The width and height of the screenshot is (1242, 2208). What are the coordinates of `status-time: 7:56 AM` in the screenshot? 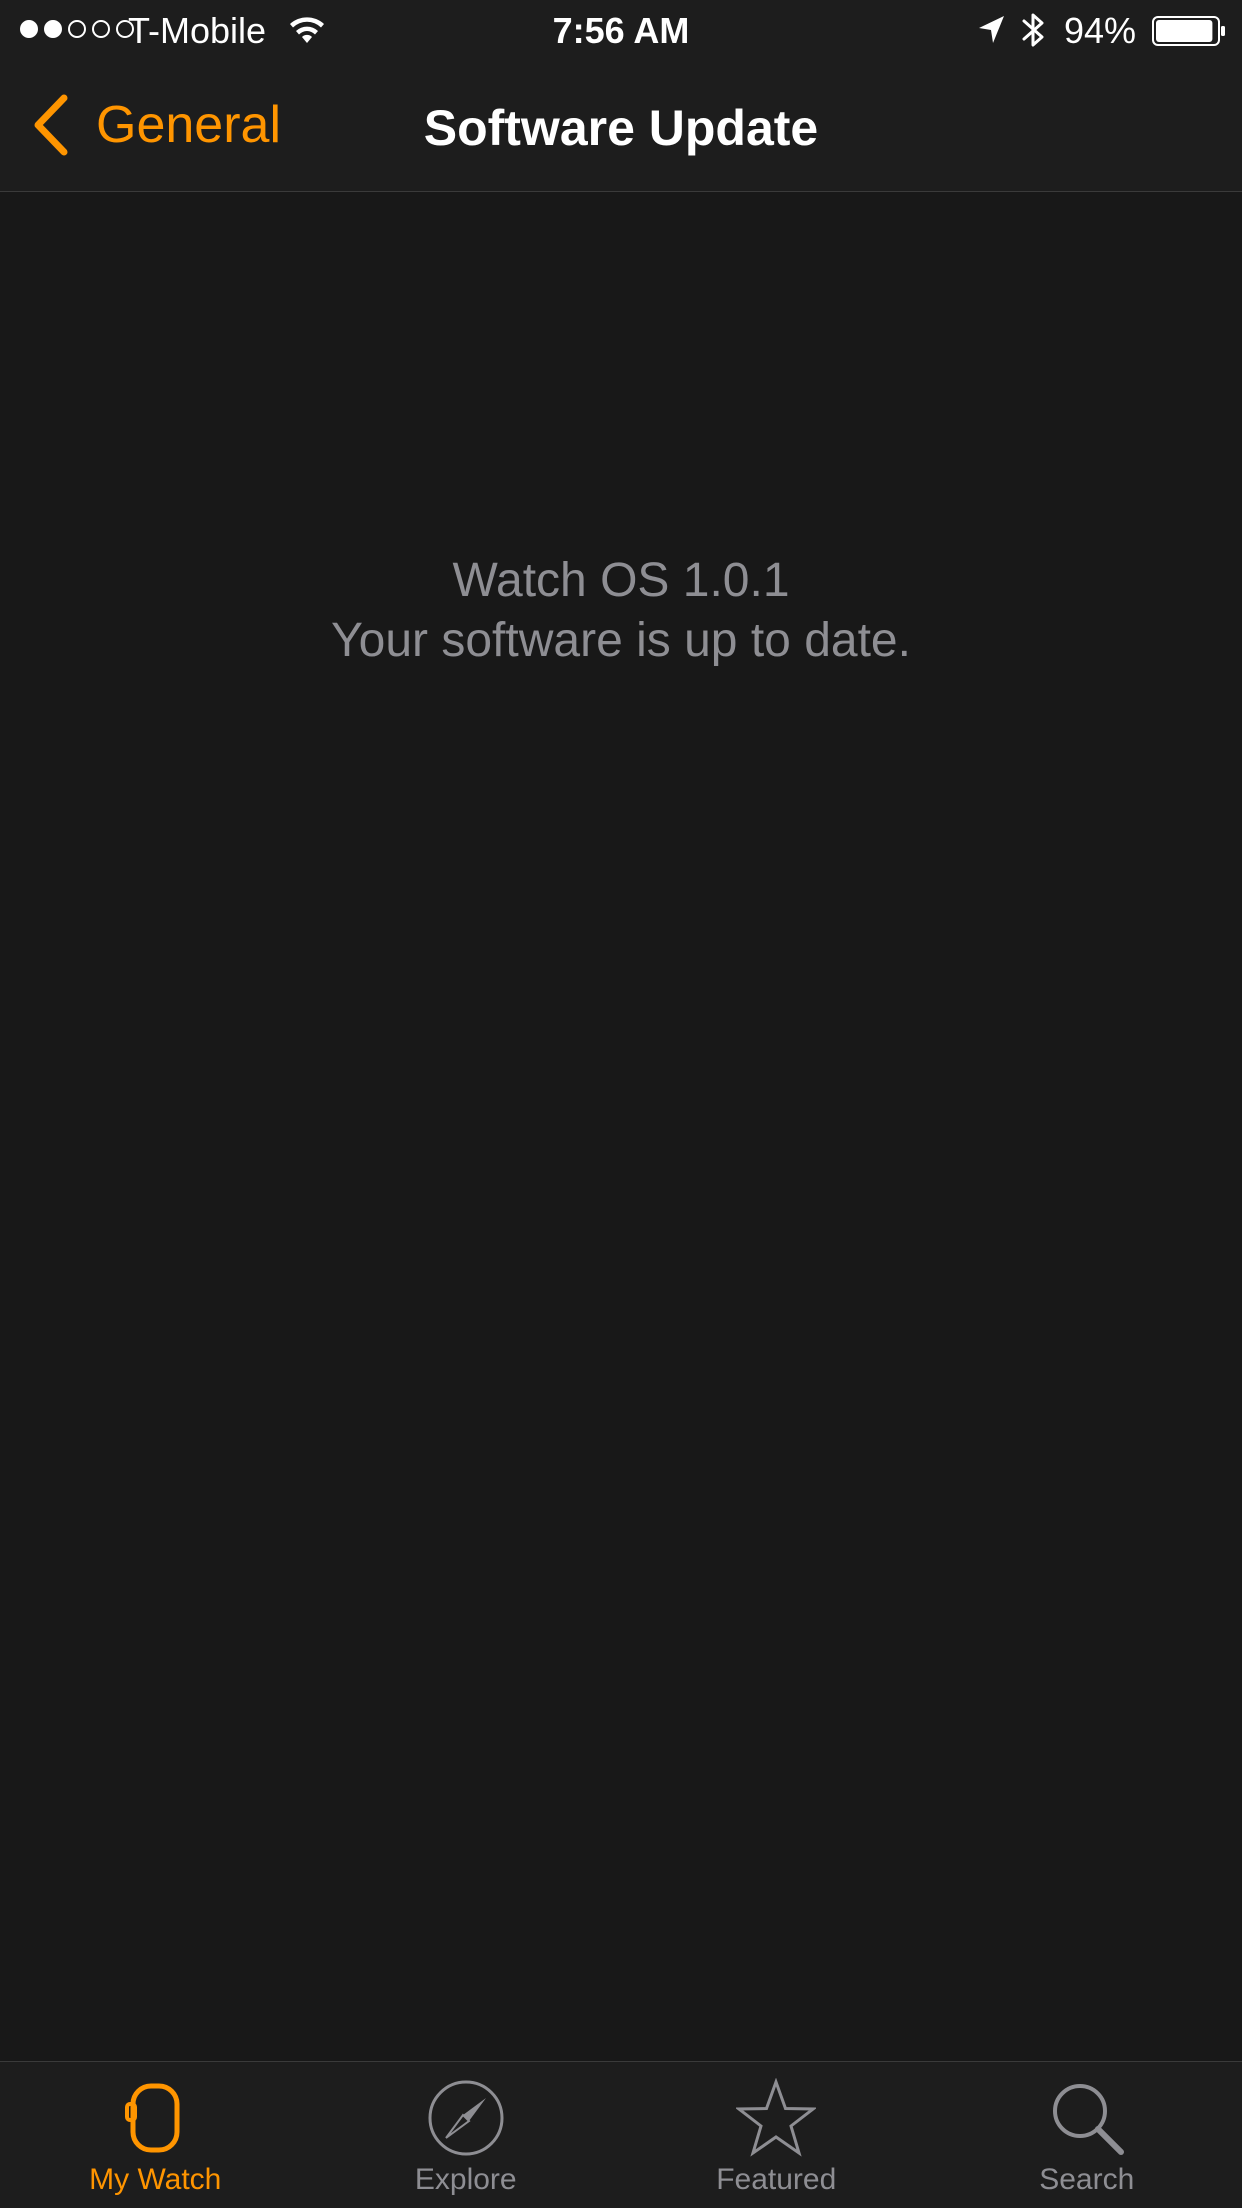 It's located at (621, 30).